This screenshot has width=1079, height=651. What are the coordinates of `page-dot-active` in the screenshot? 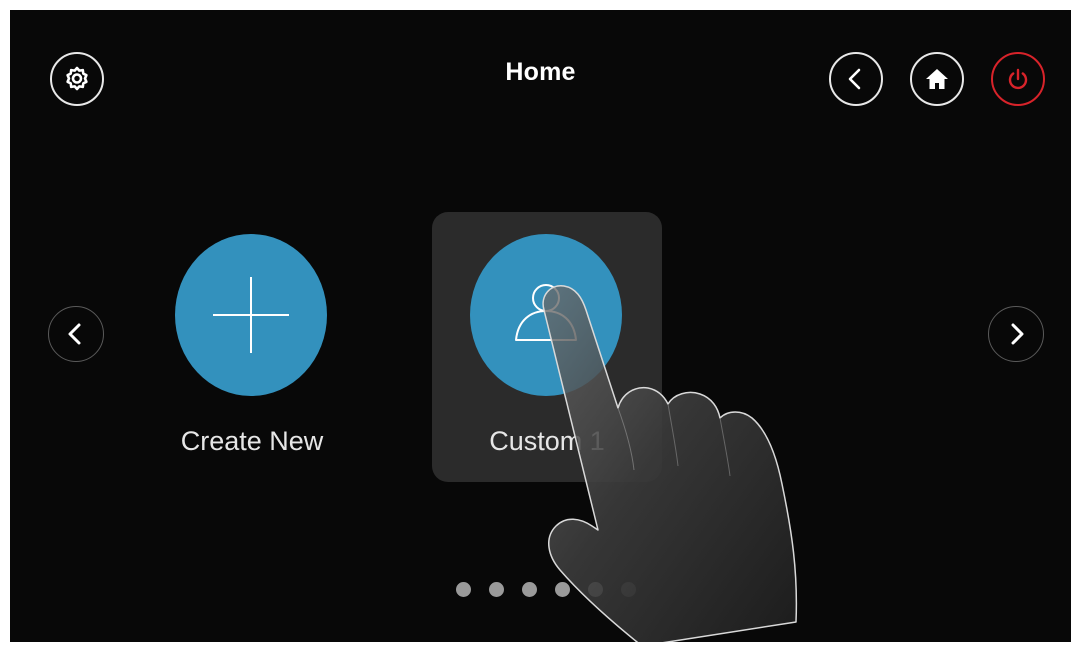 It's located at (595, 589).